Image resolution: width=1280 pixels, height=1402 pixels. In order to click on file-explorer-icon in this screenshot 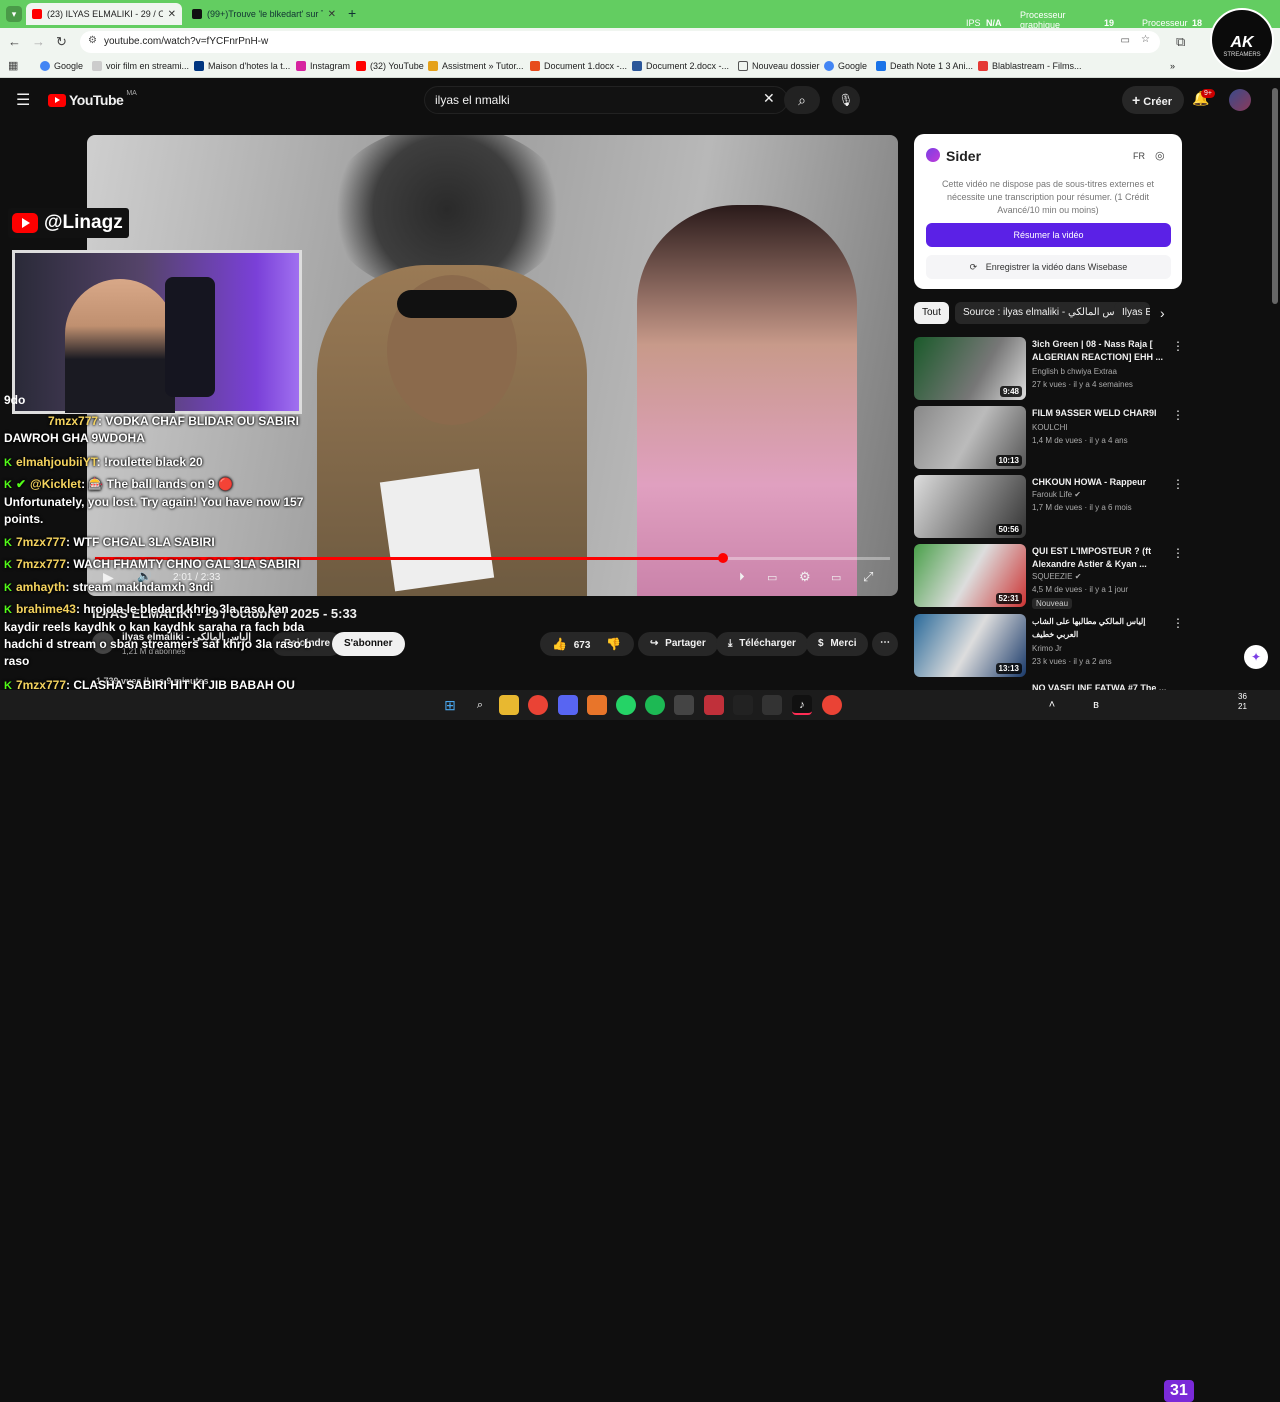, I will do `click(509, 705)`.